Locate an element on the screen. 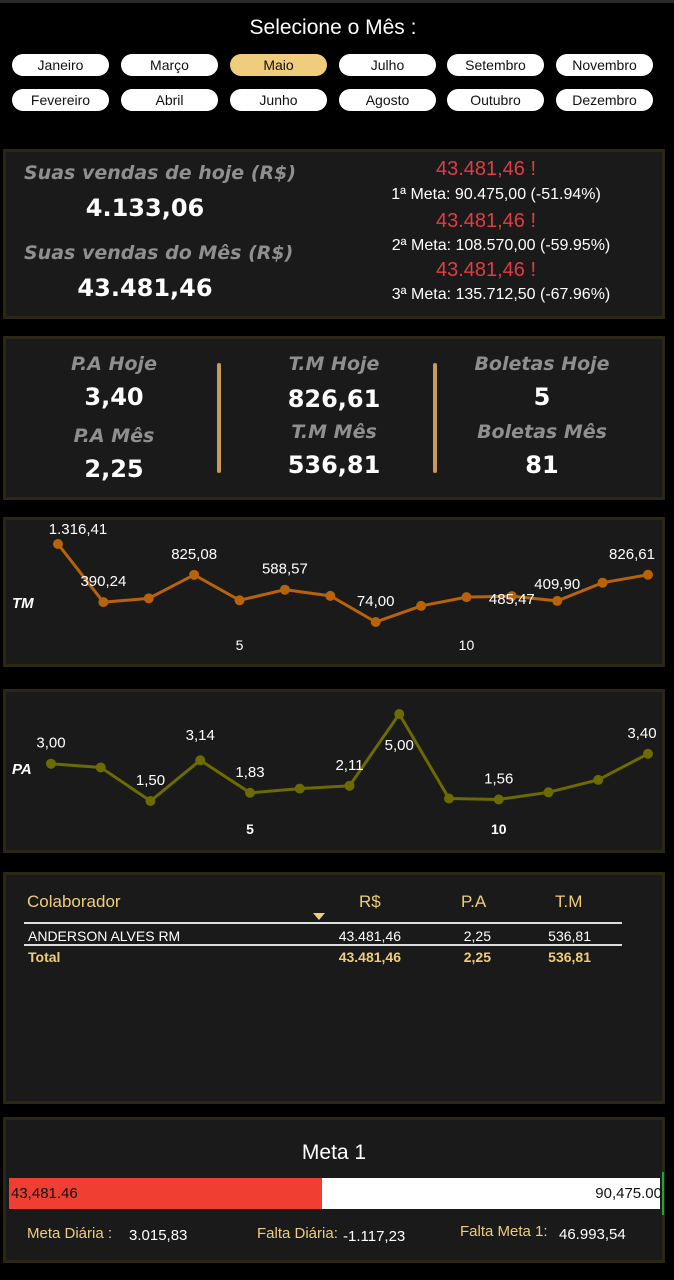  y-axis-label: TM is located at coordinates (23, 603).